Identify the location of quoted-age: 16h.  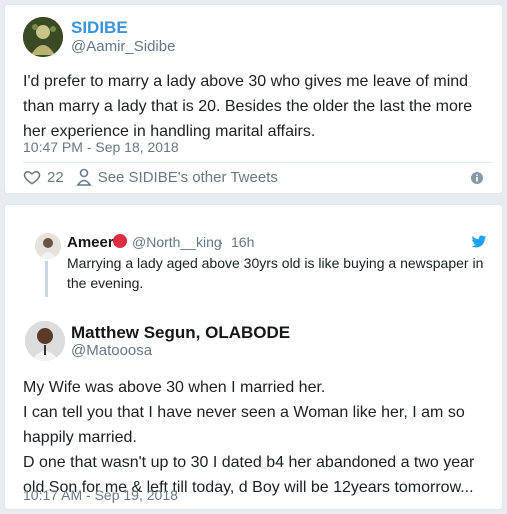
(242, 242).